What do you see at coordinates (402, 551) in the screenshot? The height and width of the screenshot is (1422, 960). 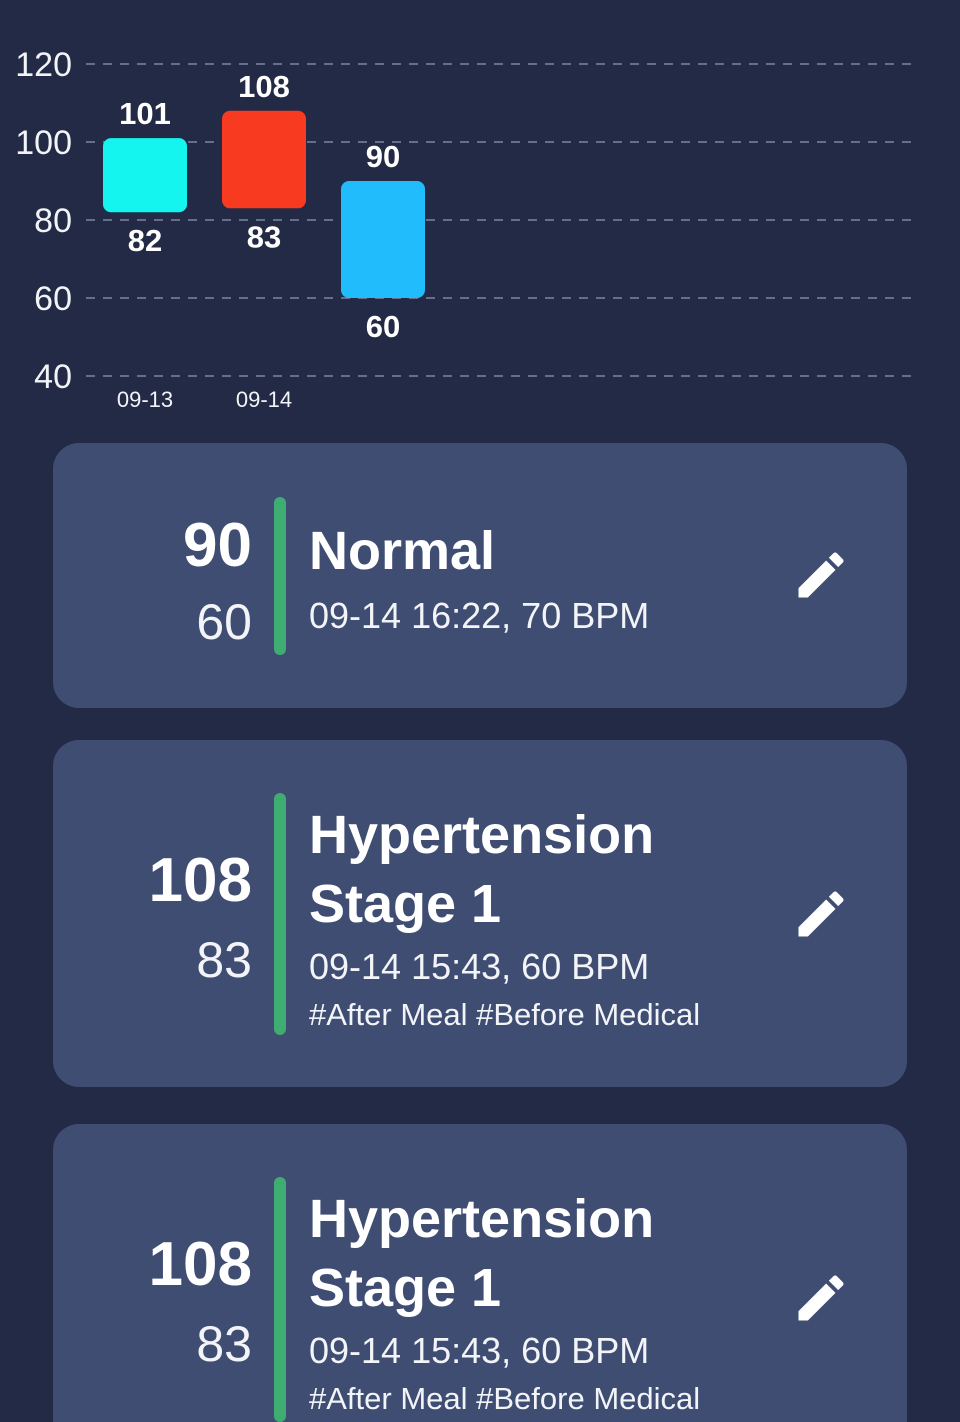 I see `status-label: Normal` at bounding box center [402, 551].